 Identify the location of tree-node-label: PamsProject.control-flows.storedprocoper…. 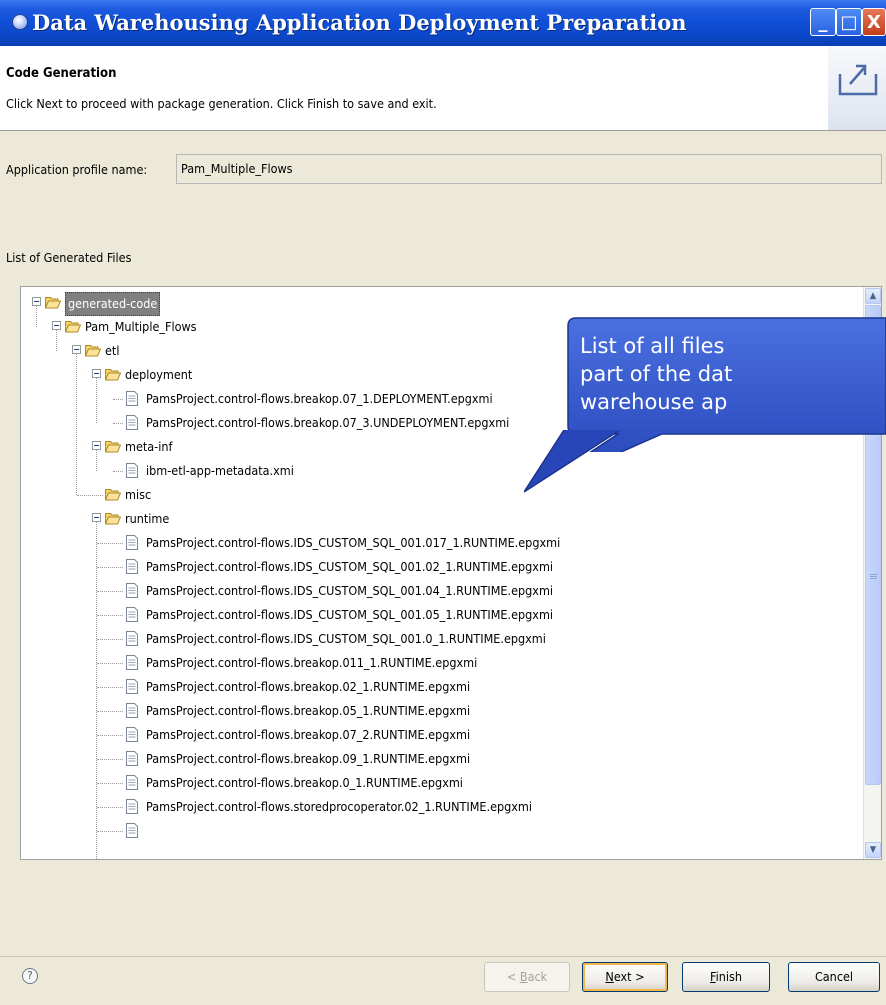
(339, 806).